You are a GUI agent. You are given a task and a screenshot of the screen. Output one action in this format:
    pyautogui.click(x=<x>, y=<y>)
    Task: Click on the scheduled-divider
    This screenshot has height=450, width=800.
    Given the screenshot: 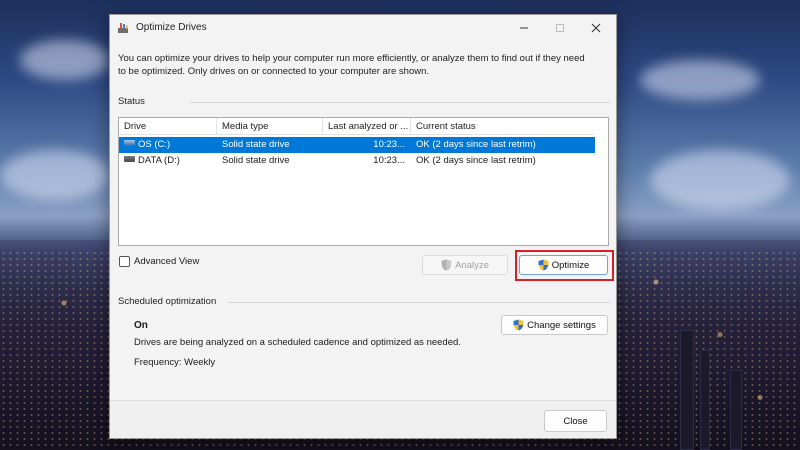 What is the action you would take?
    pyautogui.click(x=419, y=302)
    